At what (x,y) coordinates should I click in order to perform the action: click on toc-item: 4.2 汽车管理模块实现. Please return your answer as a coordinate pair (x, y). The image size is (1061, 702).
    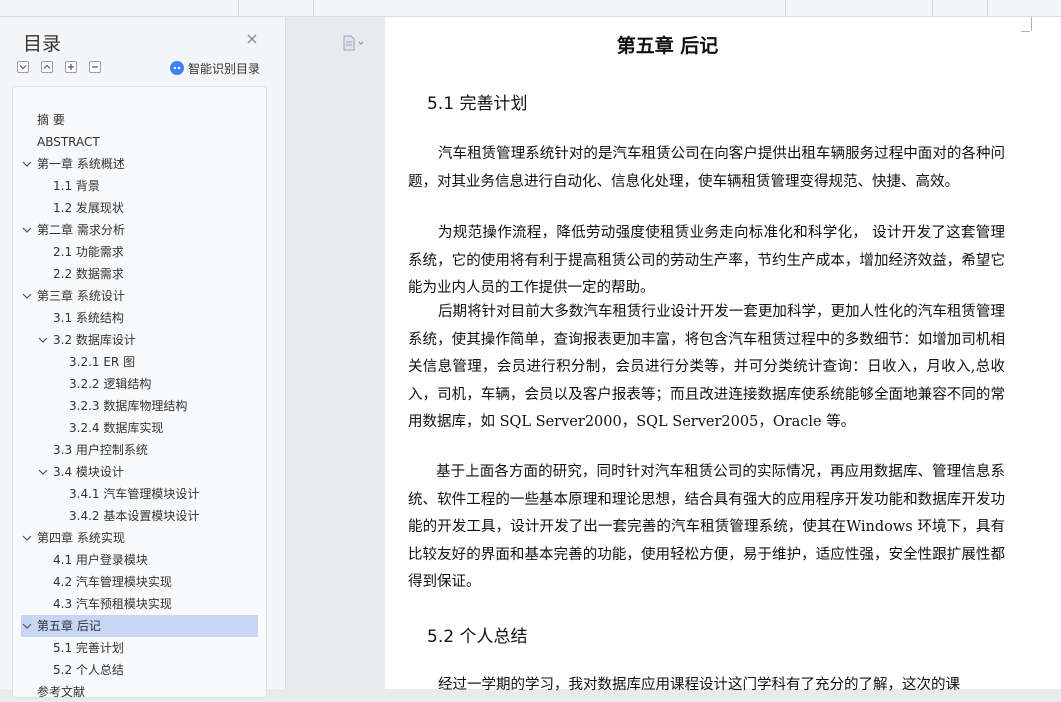
    Looking at the image, I should click on (139, 582).